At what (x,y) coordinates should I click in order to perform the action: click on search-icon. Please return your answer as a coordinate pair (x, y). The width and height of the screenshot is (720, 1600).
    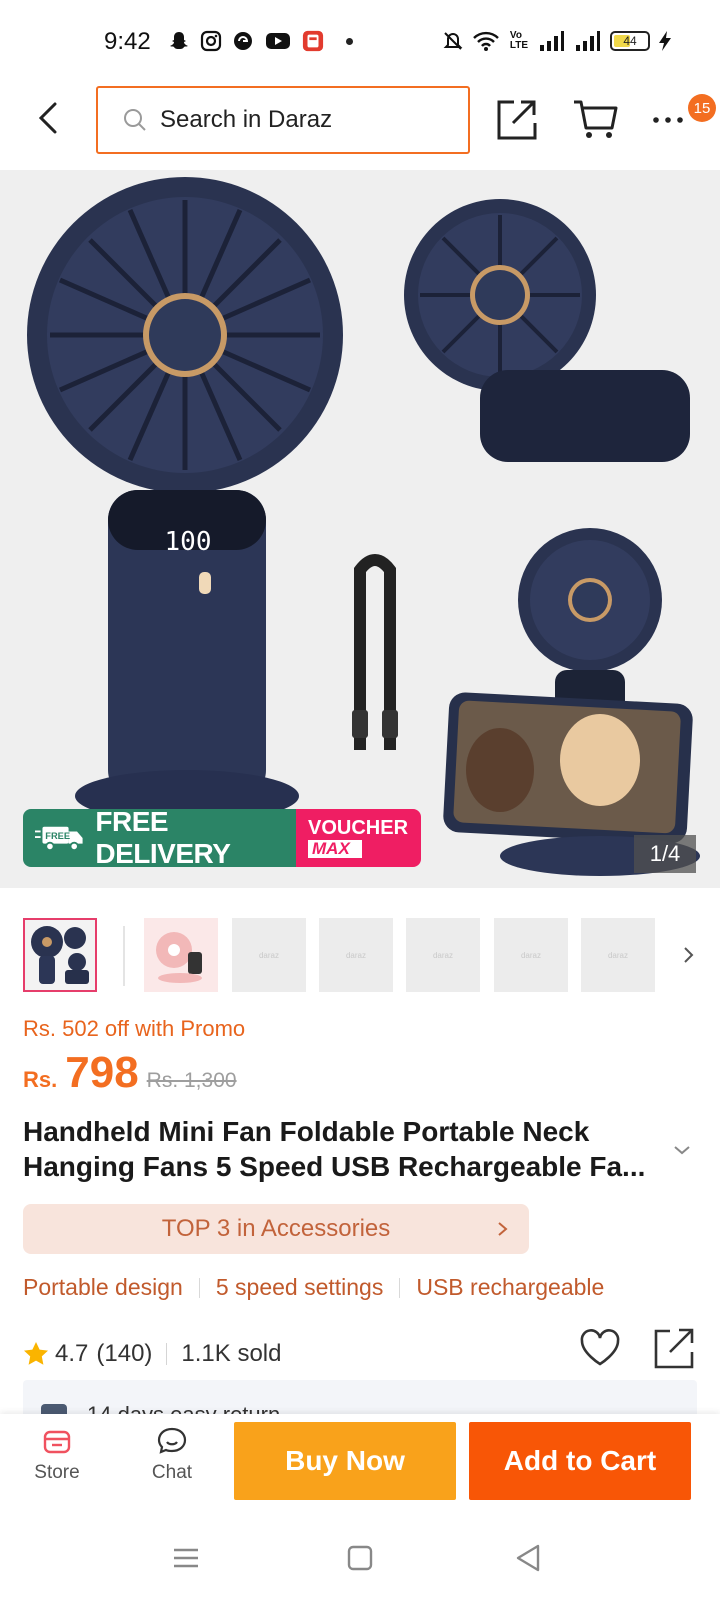
    Looking at the image, I should click on (135, 120).